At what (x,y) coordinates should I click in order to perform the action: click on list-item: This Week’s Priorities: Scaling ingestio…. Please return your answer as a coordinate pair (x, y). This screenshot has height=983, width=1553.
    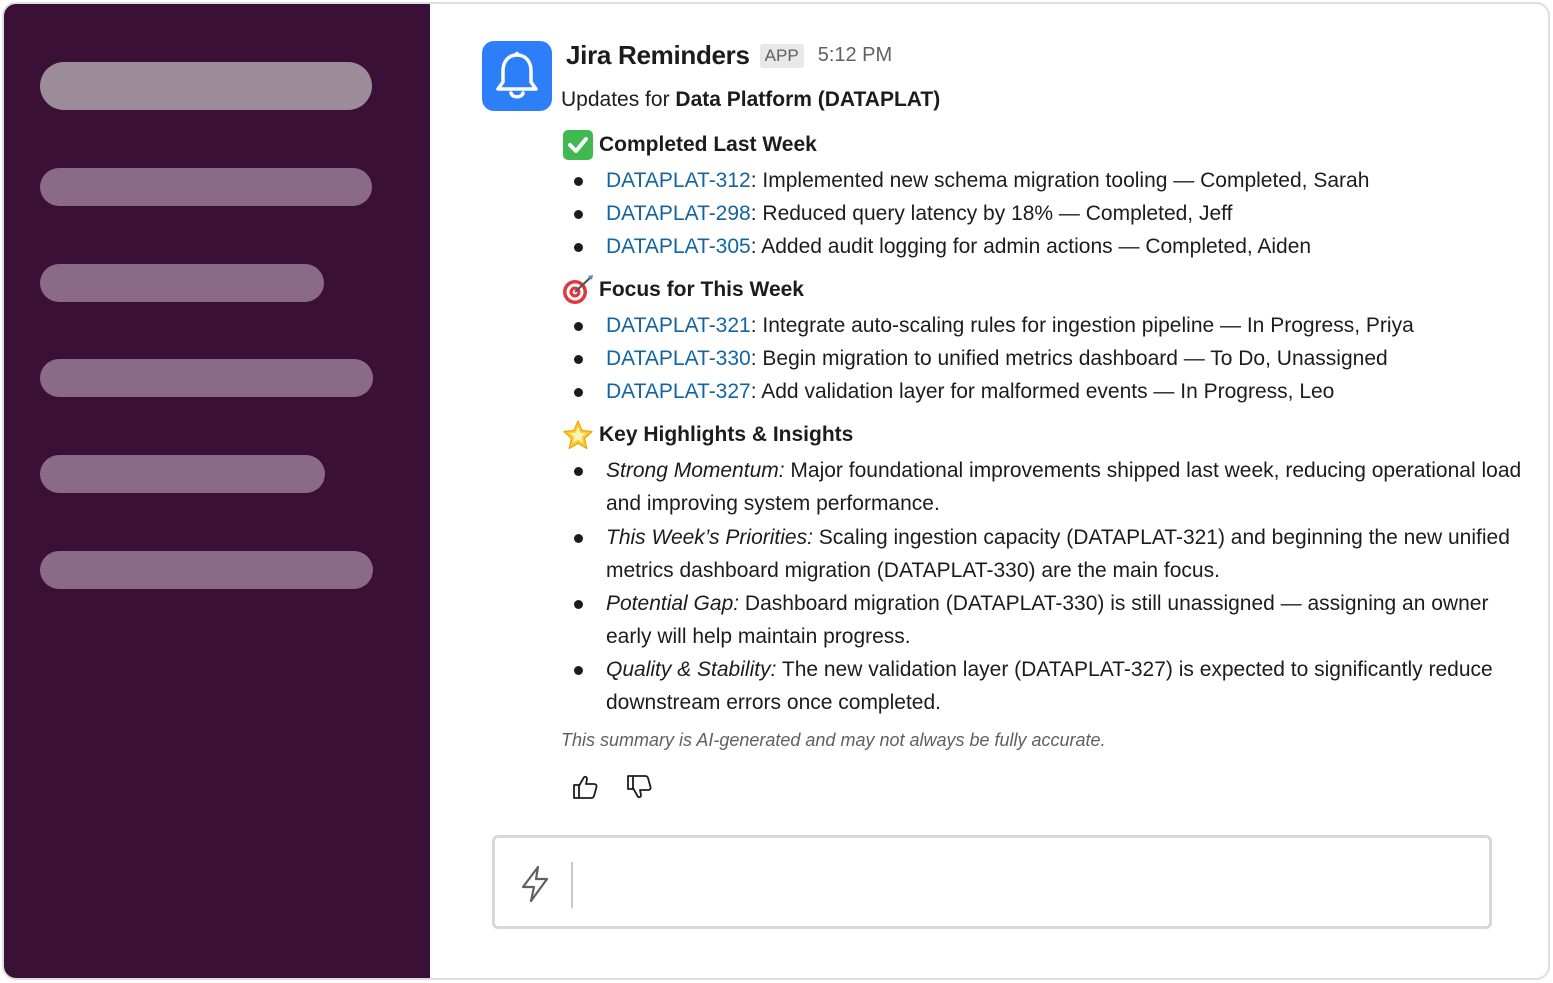
    Looking at the image, I should click on (1042, 554).